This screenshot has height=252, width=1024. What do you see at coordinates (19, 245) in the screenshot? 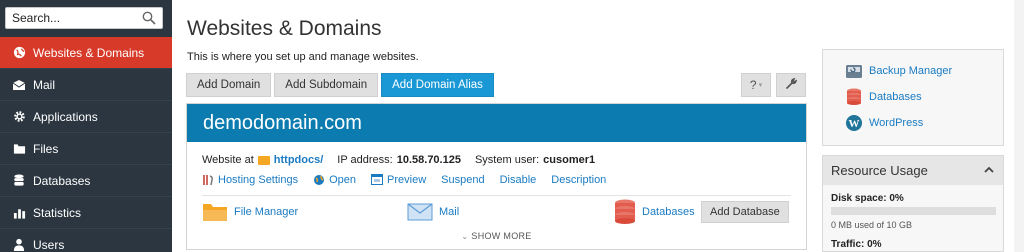
I see `user-icon` at bounding box center [19, 245].